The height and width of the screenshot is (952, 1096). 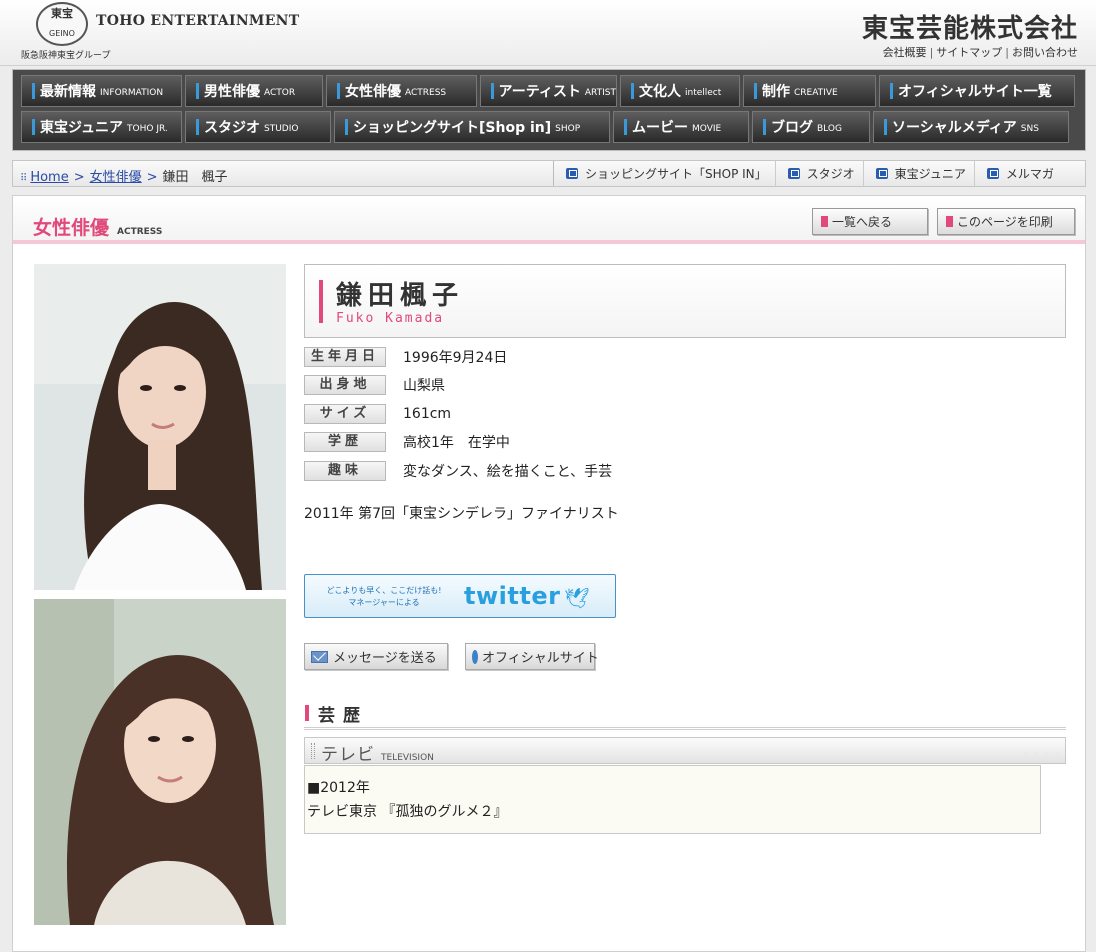 What do you see at coordinates (949, 221) in the screenshot?
I see `document-icon` at bounding box center [949, 221].